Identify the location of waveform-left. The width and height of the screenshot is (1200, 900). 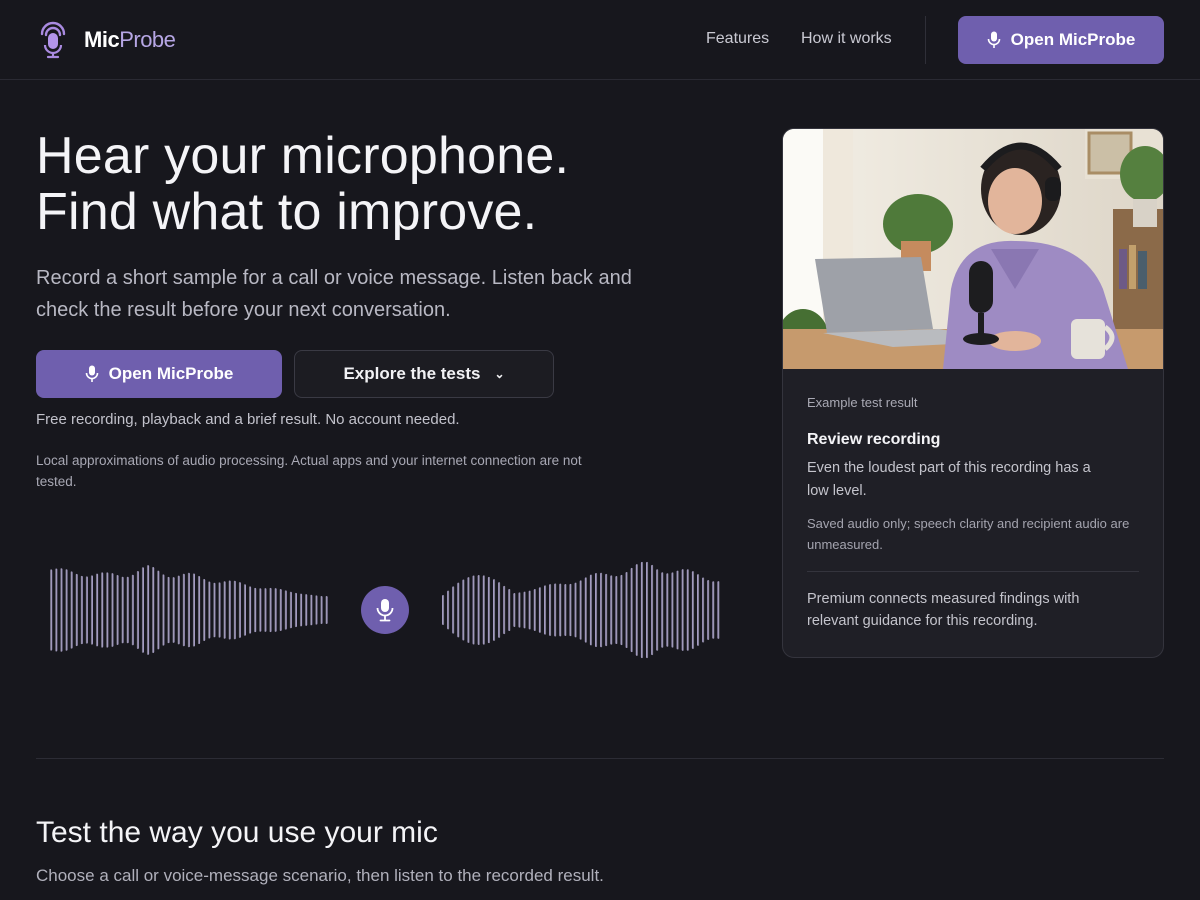
(189, 610).